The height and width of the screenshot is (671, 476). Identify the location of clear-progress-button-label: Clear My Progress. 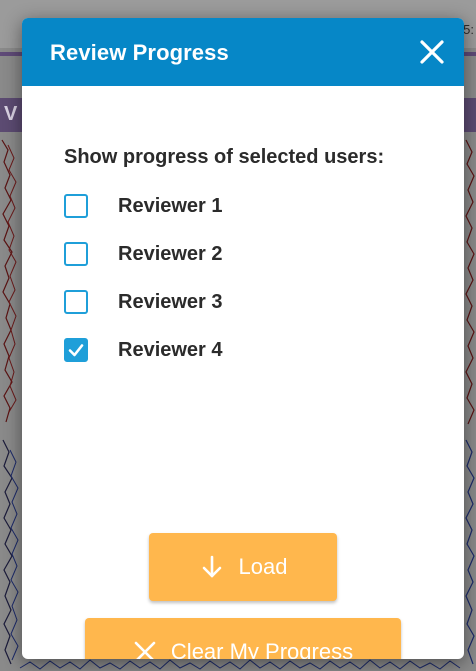
(262, 649).